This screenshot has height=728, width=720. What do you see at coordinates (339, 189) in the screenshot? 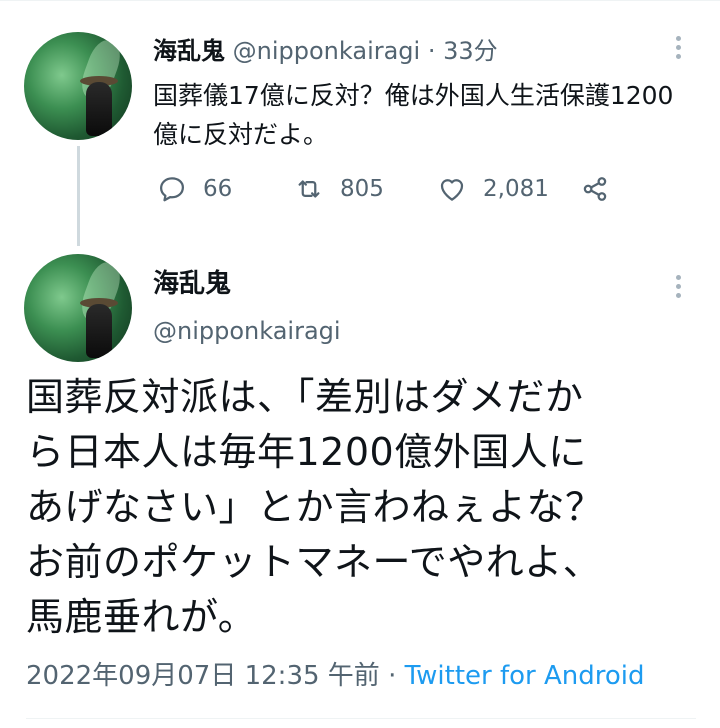
I see `retweet-button: 805` at bounding box center [339, 189].